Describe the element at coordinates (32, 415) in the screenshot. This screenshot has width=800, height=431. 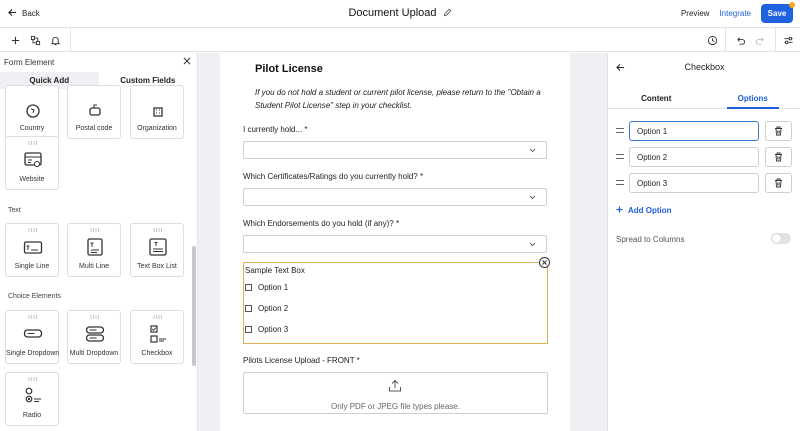
I see `element-label: Radio` at that location.